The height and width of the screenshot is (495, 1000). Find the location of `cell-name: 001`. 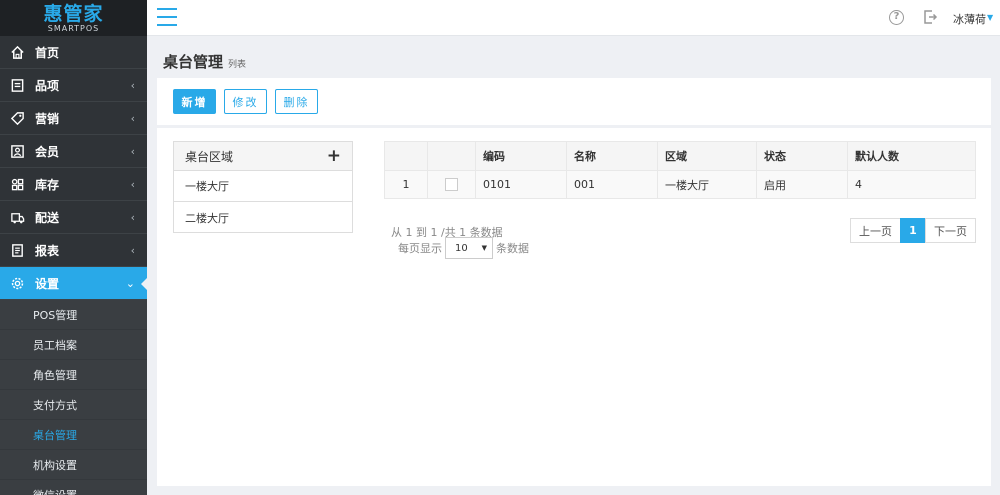

cell-name: 001 is located at coordinates (612, 184).